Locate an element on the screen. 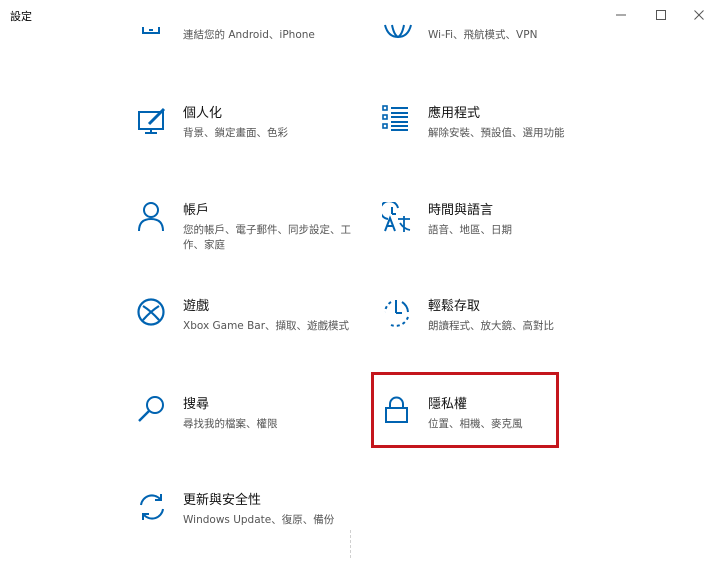 This screenshot has width=720, height=562. tile-desc: Xbox Game Bar、擷取、遊戲模式 is located at coordinates (266, 326).